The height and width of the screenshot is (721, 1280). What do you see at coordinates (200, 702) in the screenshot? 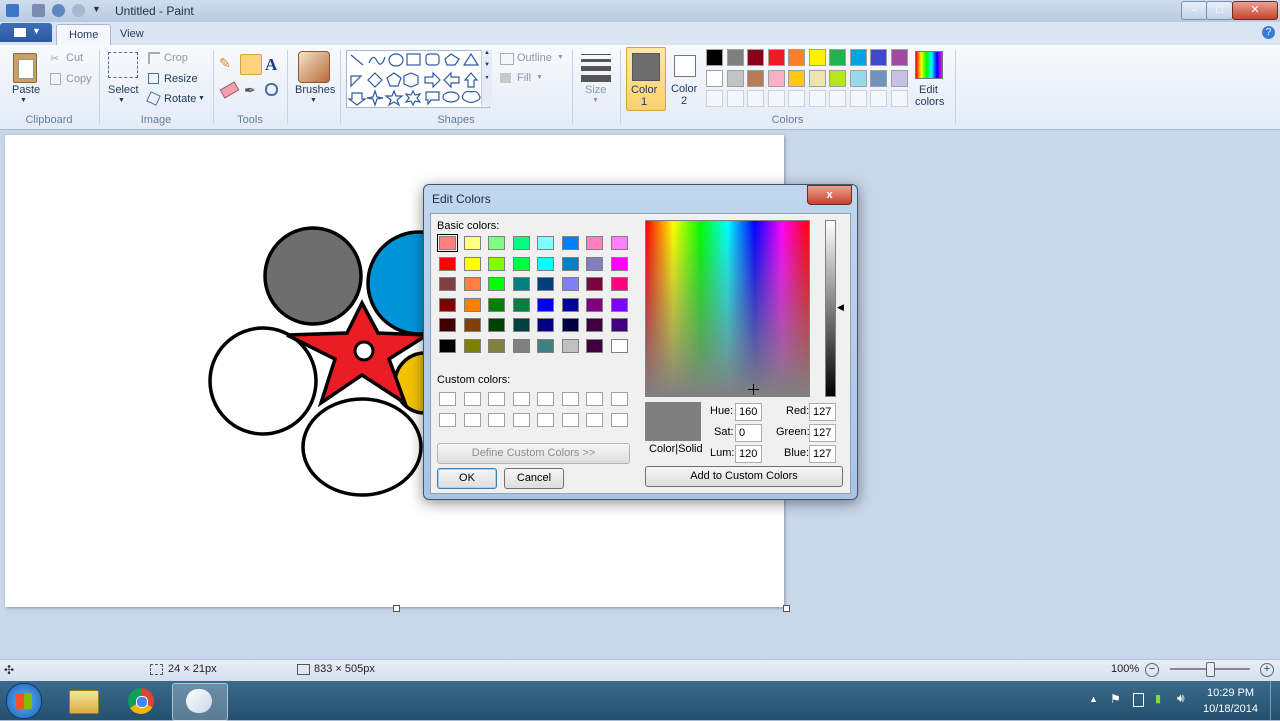
I see `taskbar-paint` at bounding box center [200, 702].